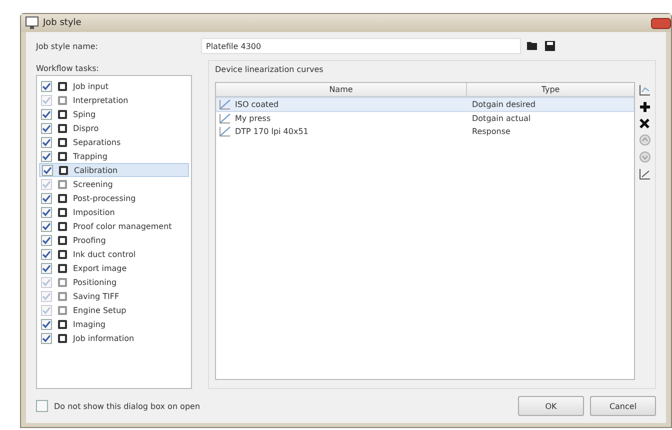 Image resolution: width=672 pixels, height=430 pixels. I want to click on section-label: Workflow tasks:, so click(68, 68).